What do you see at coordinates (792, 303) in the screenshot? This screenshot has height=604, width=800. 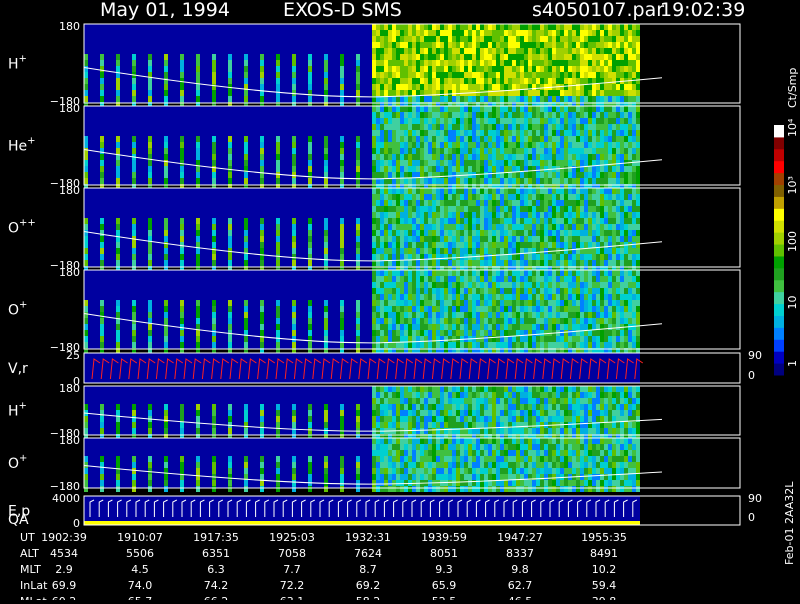 I see `colorbar-tick: 10` at bounding box center [792, 303].